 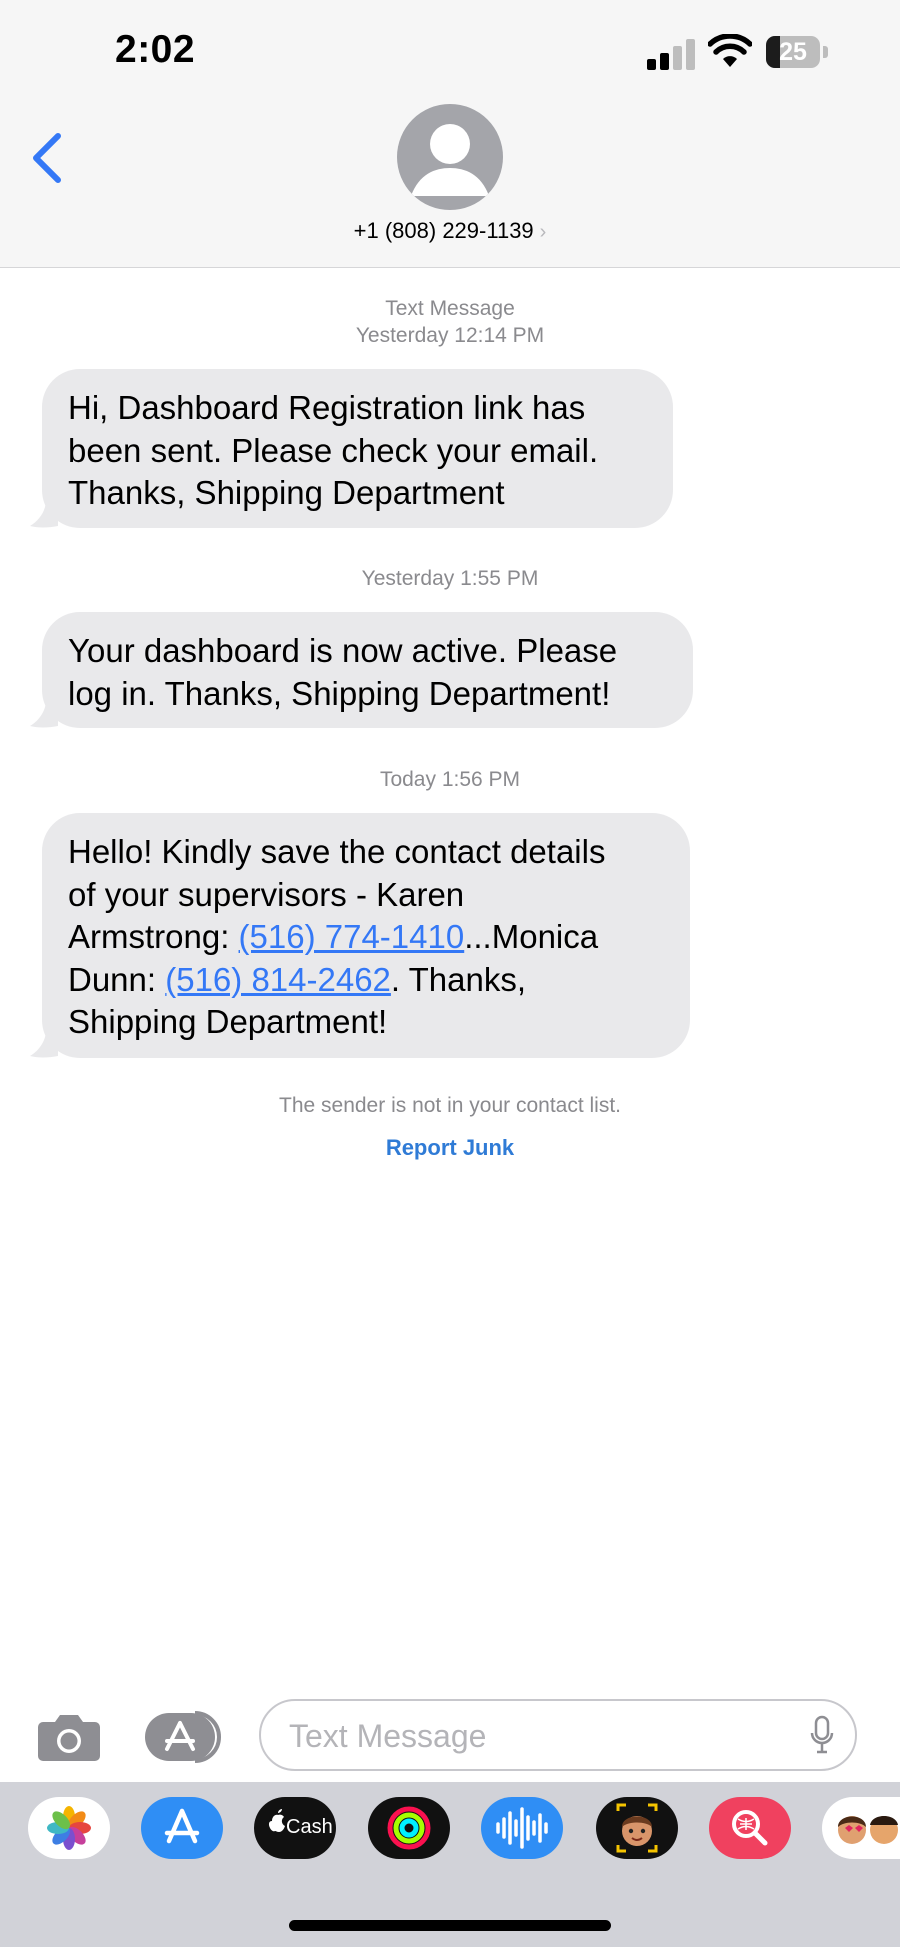 What do you see at coordinates (793, 52) in the screenshot?
I see `battery-level: 25` at bounding box center [793, 52].